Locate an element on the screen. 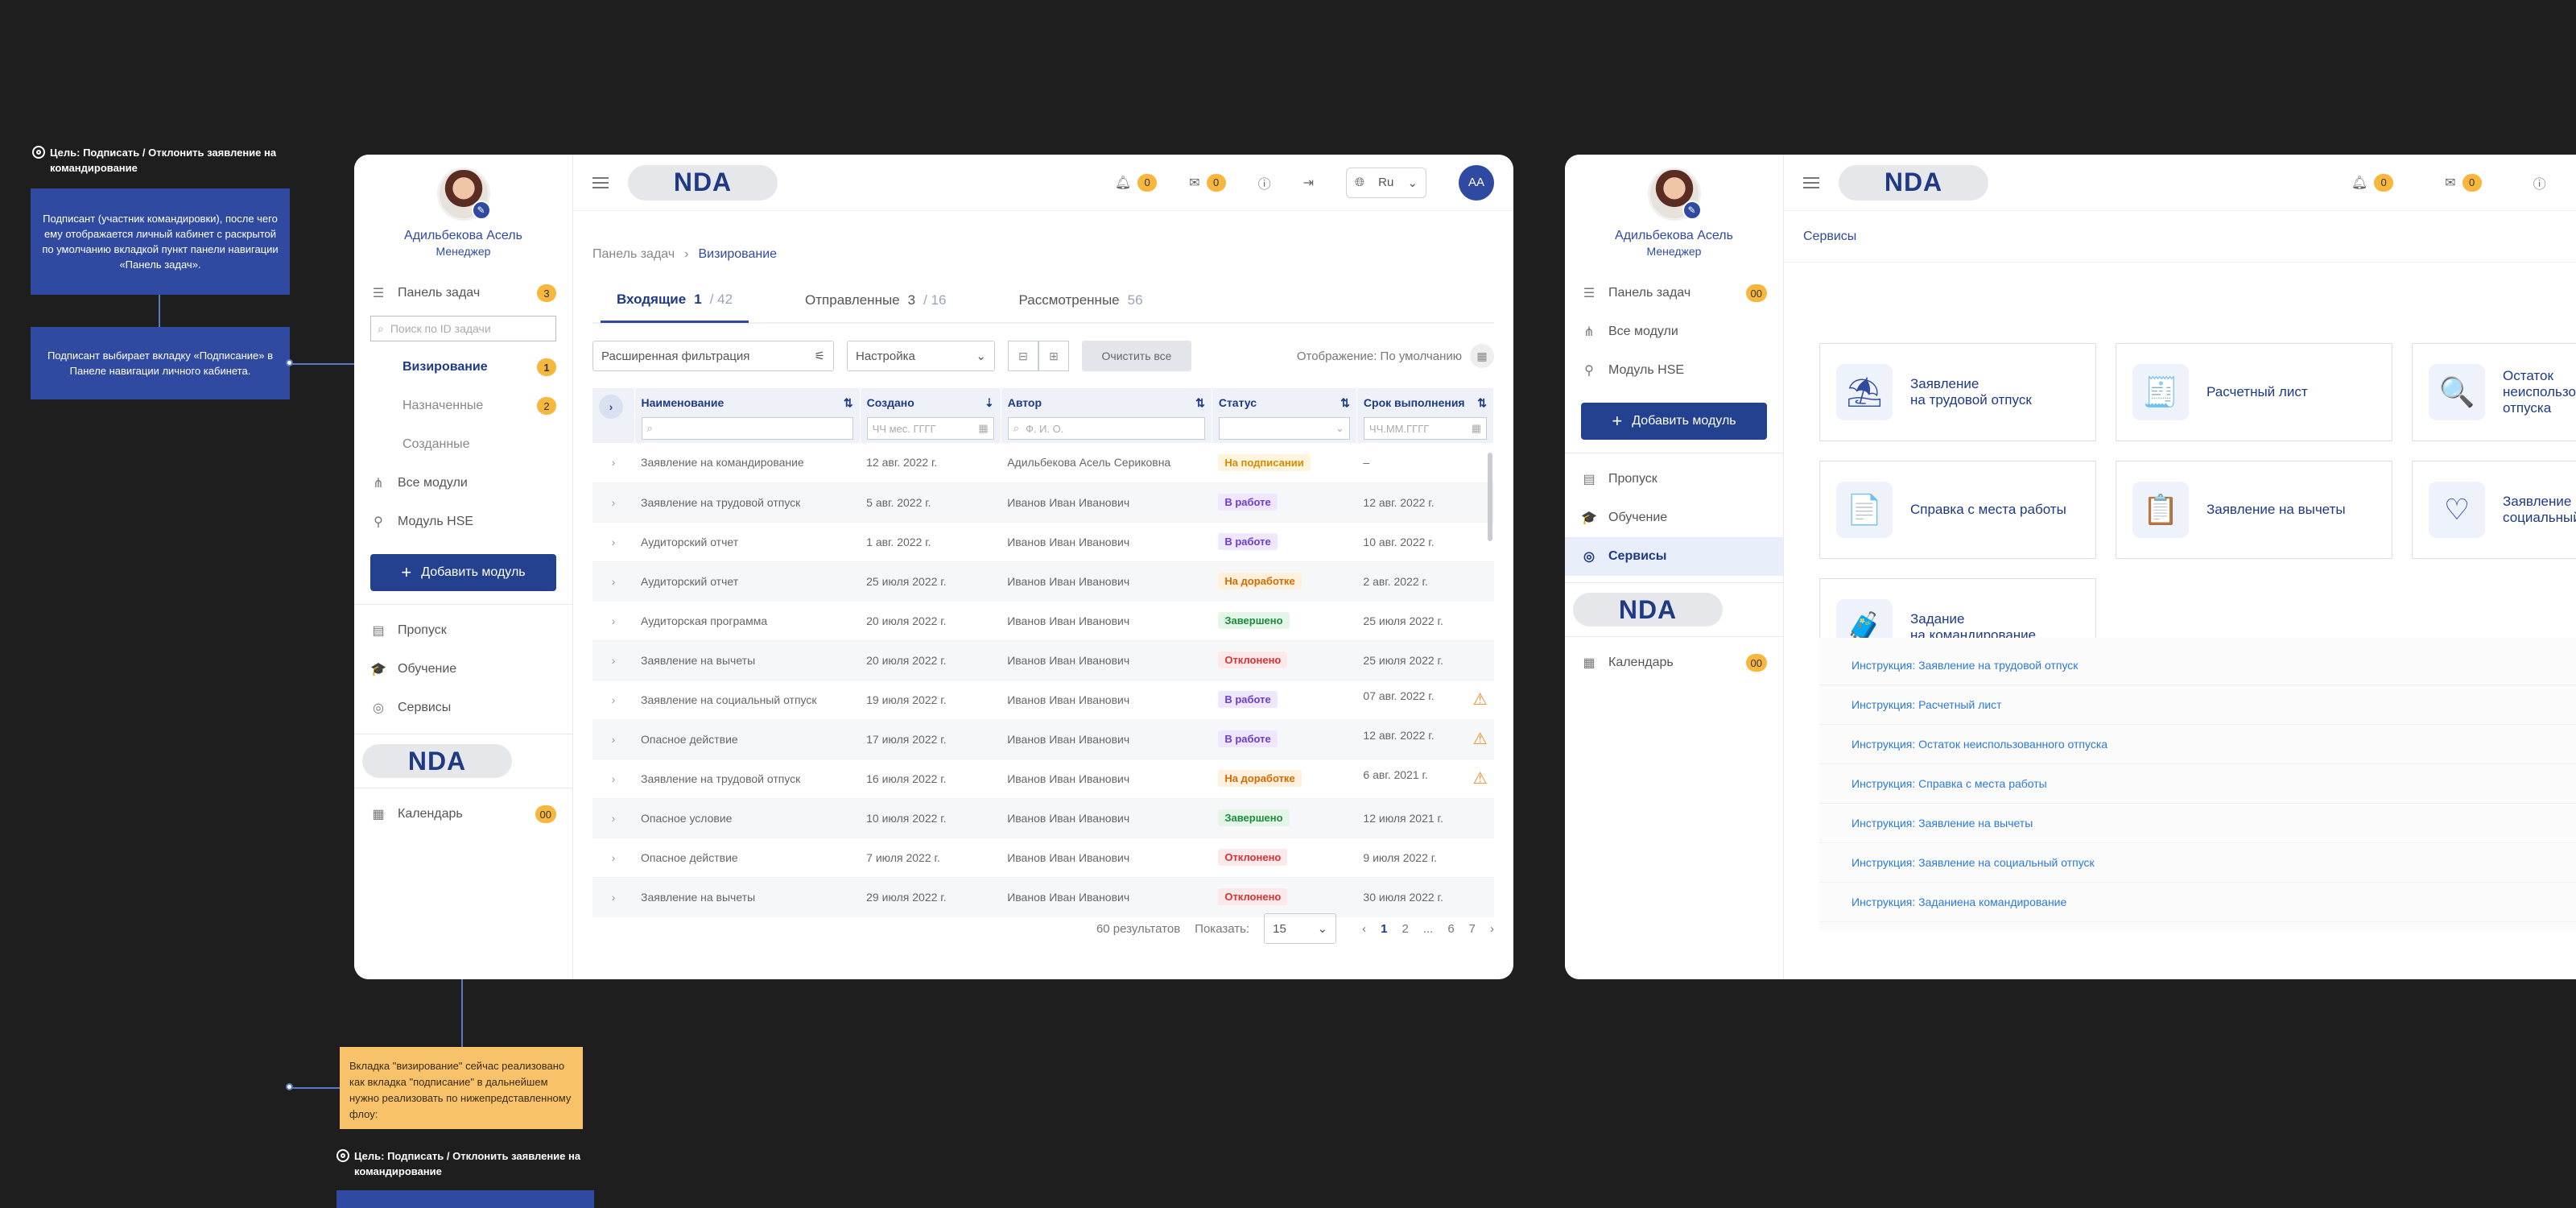 This screenshot has width=2576, height=1208. cell-name: Заявление на социальный отпуск is located at coordinates (747, 700).